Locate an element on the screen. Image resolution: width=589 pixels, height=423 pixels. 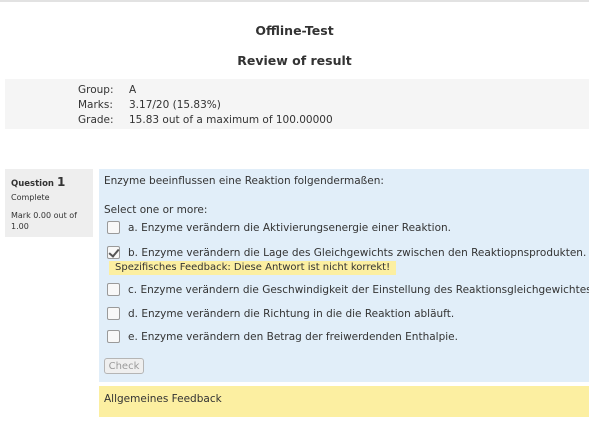
summary-value: 3.17/20 (15.83%) is located at coordinates (175, 105).